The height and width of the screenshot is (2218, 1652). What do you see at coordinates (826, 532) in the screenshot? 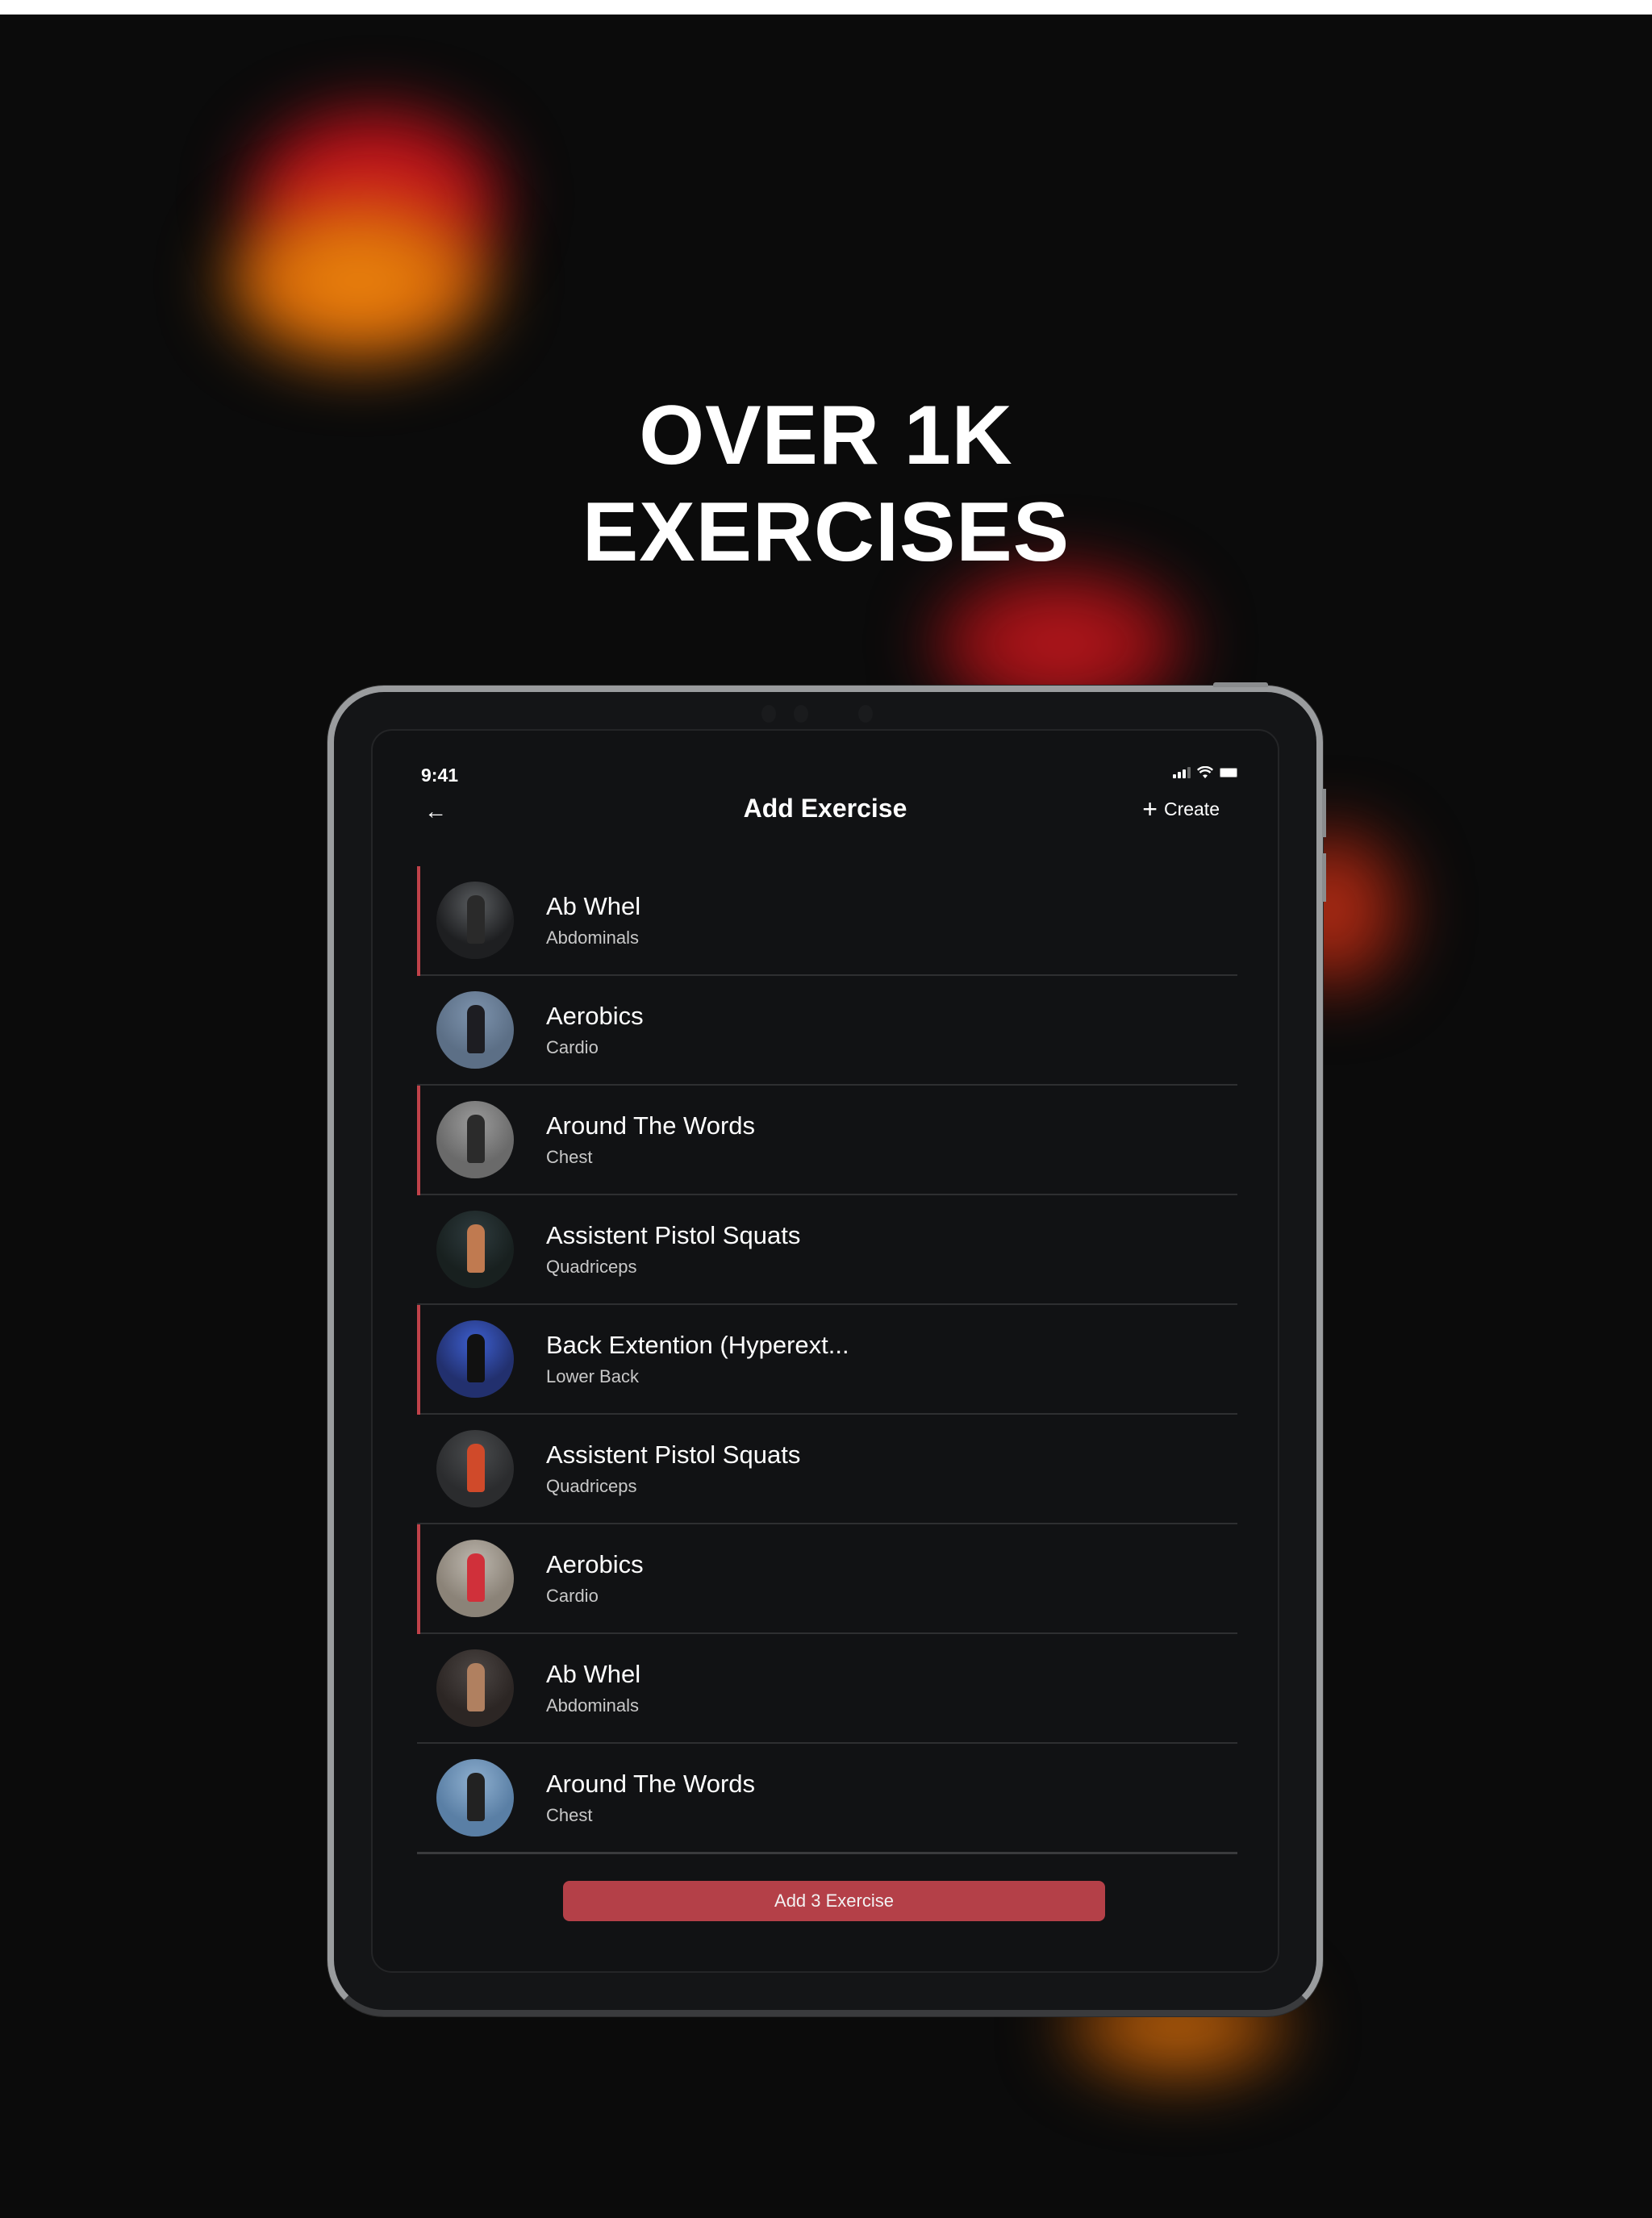
I see `hero-line-2: EXERCISES` at bounding box center [826, 532].